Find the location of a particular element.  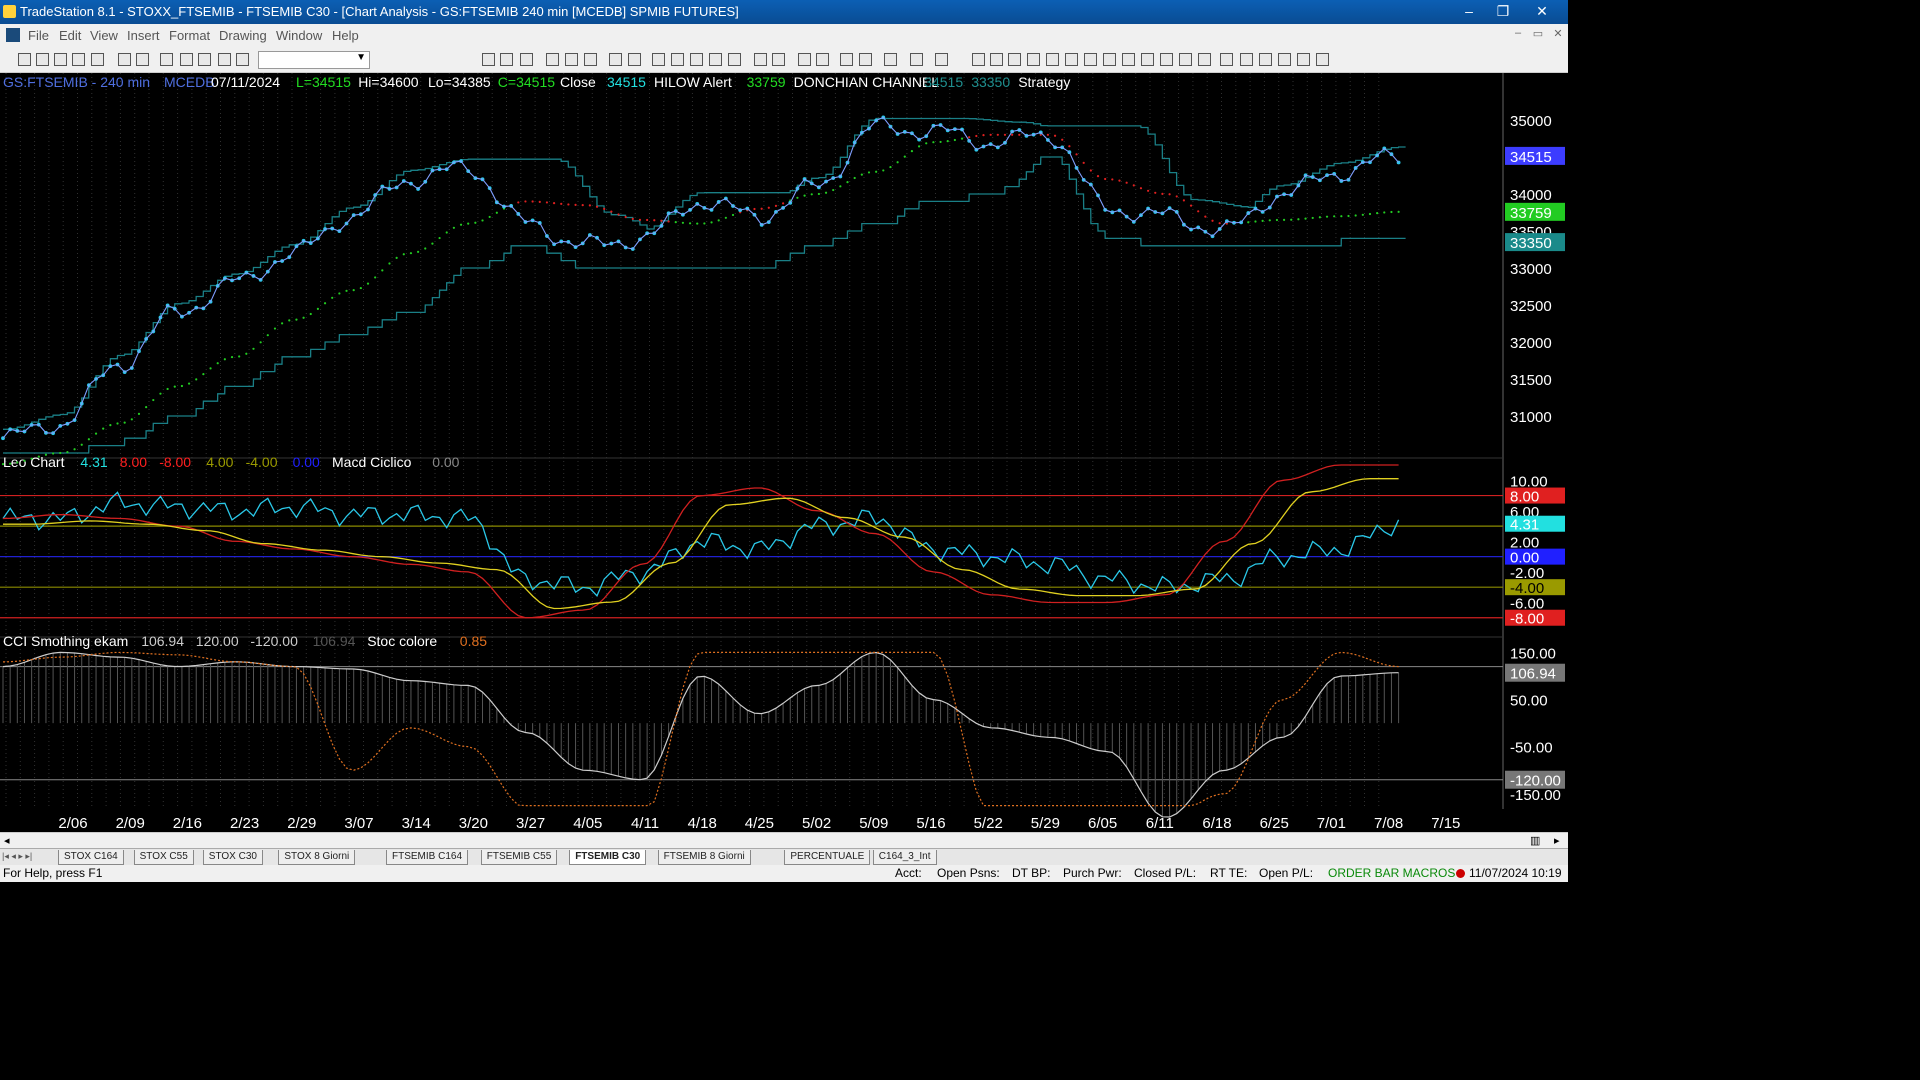

scroll-left-icon: ◂ is located at coordinates (7, 840).